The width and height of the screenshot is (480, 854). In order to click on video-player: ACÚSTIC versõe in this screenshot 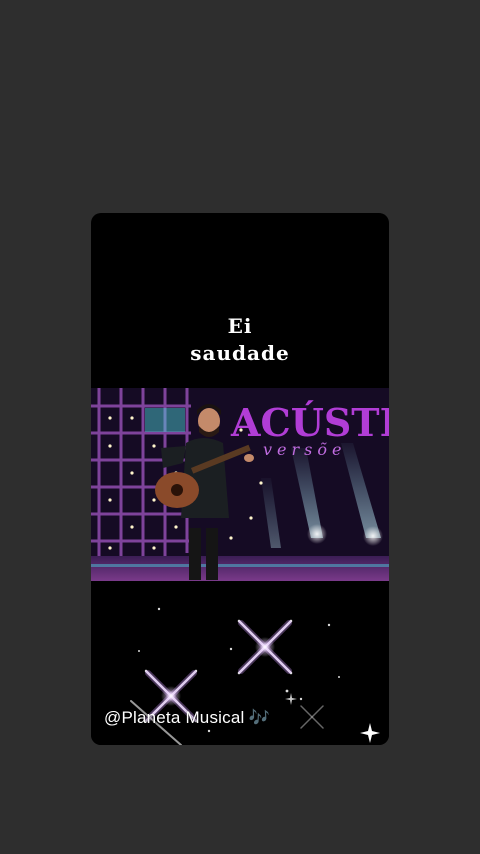, I will do `click(240, 484)`.